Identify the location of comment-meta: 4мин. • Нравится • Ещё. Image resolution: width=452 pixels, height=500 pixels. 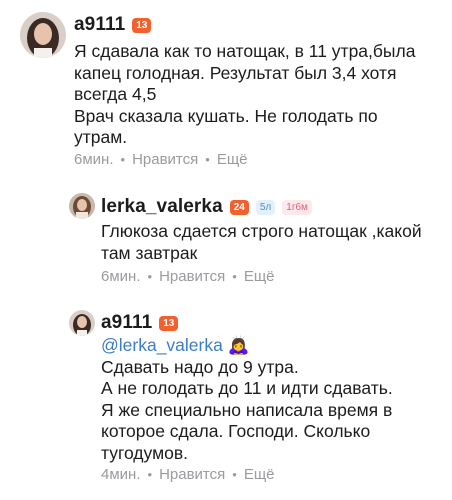
(188, 474).